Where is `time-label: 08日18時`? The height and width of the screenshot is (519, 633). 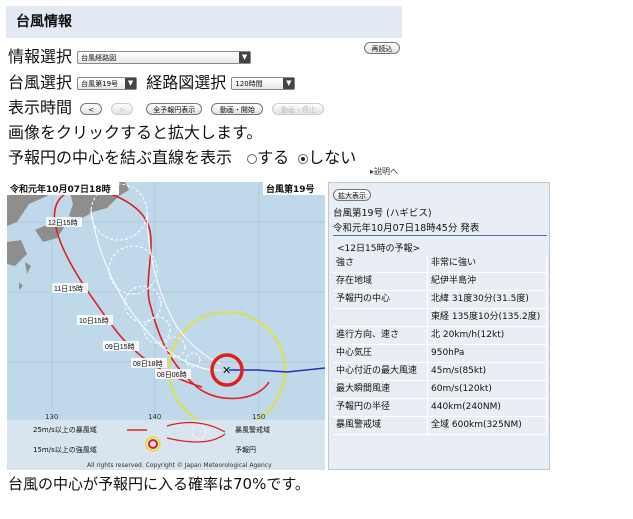 time-label: 08日18時 is located at coordinates (148, 364).